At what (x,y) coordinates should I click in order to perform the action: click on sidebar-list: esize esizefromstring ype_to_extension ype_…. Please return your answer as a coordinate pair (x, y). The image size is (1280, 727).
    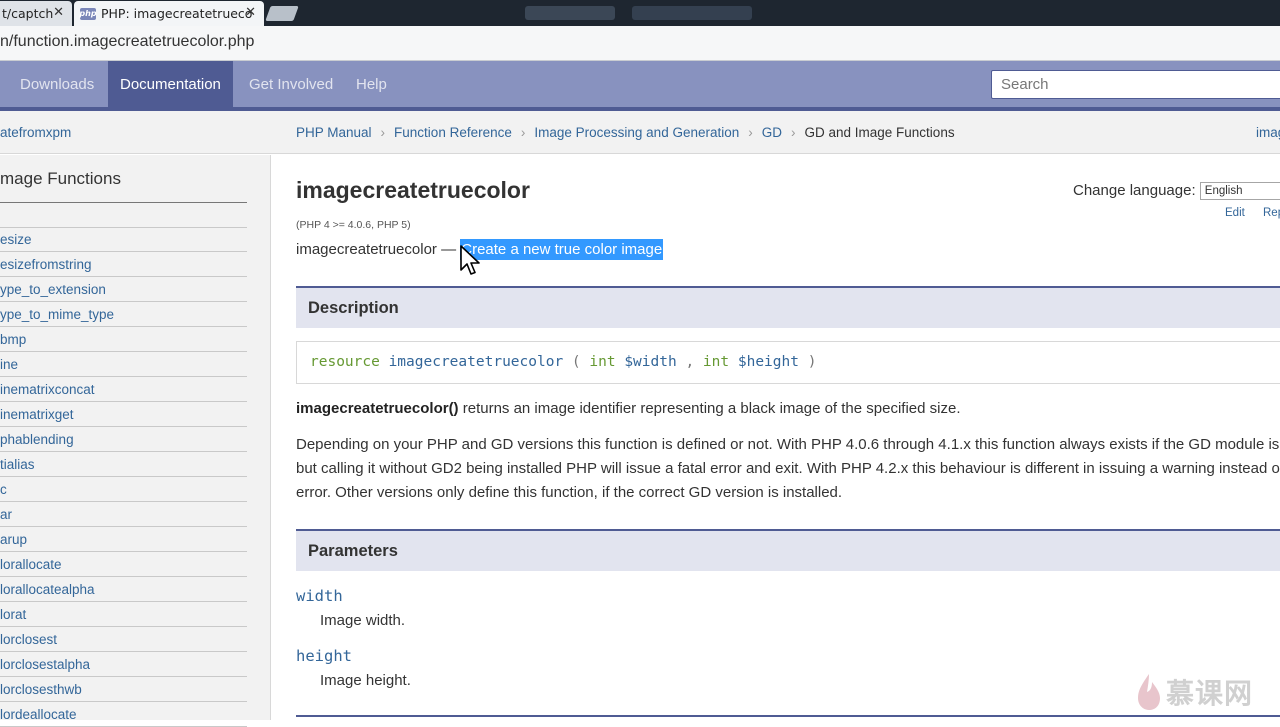
    Looking at the image, I should click on (123, 477).